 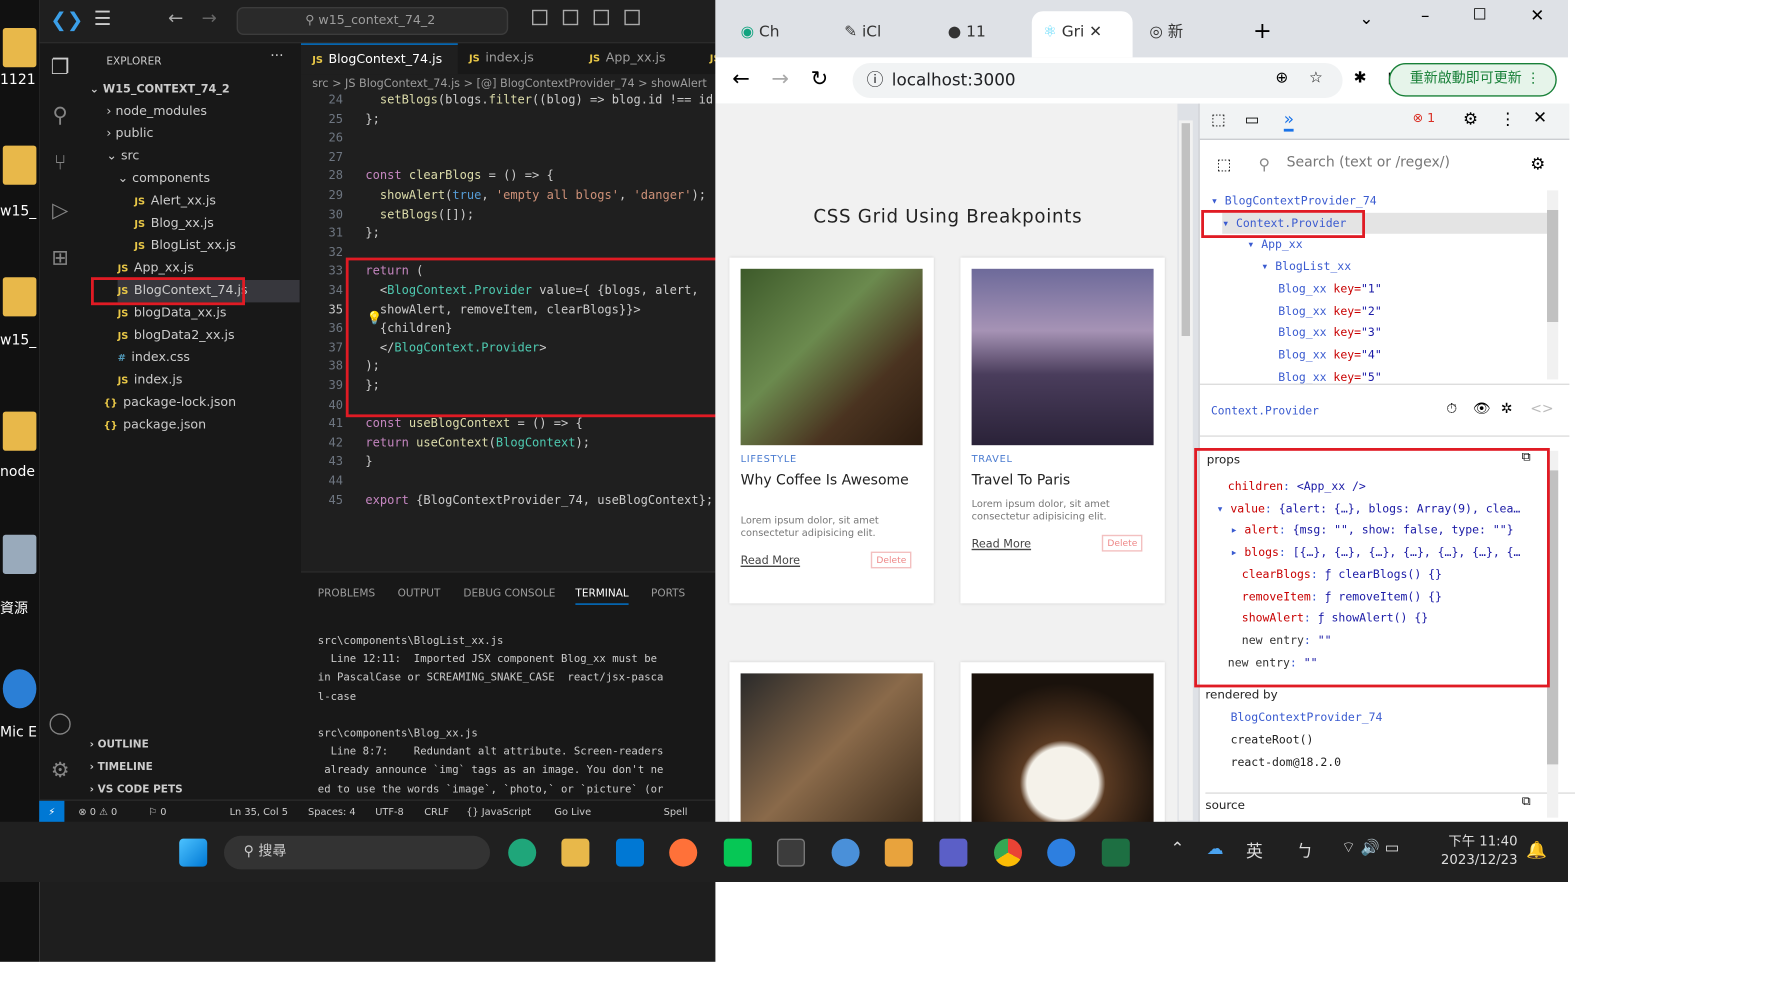 What do you see at coordinates (737, 852) in the screenshot?
I see `line-icon` at bounding box center [737, 852].